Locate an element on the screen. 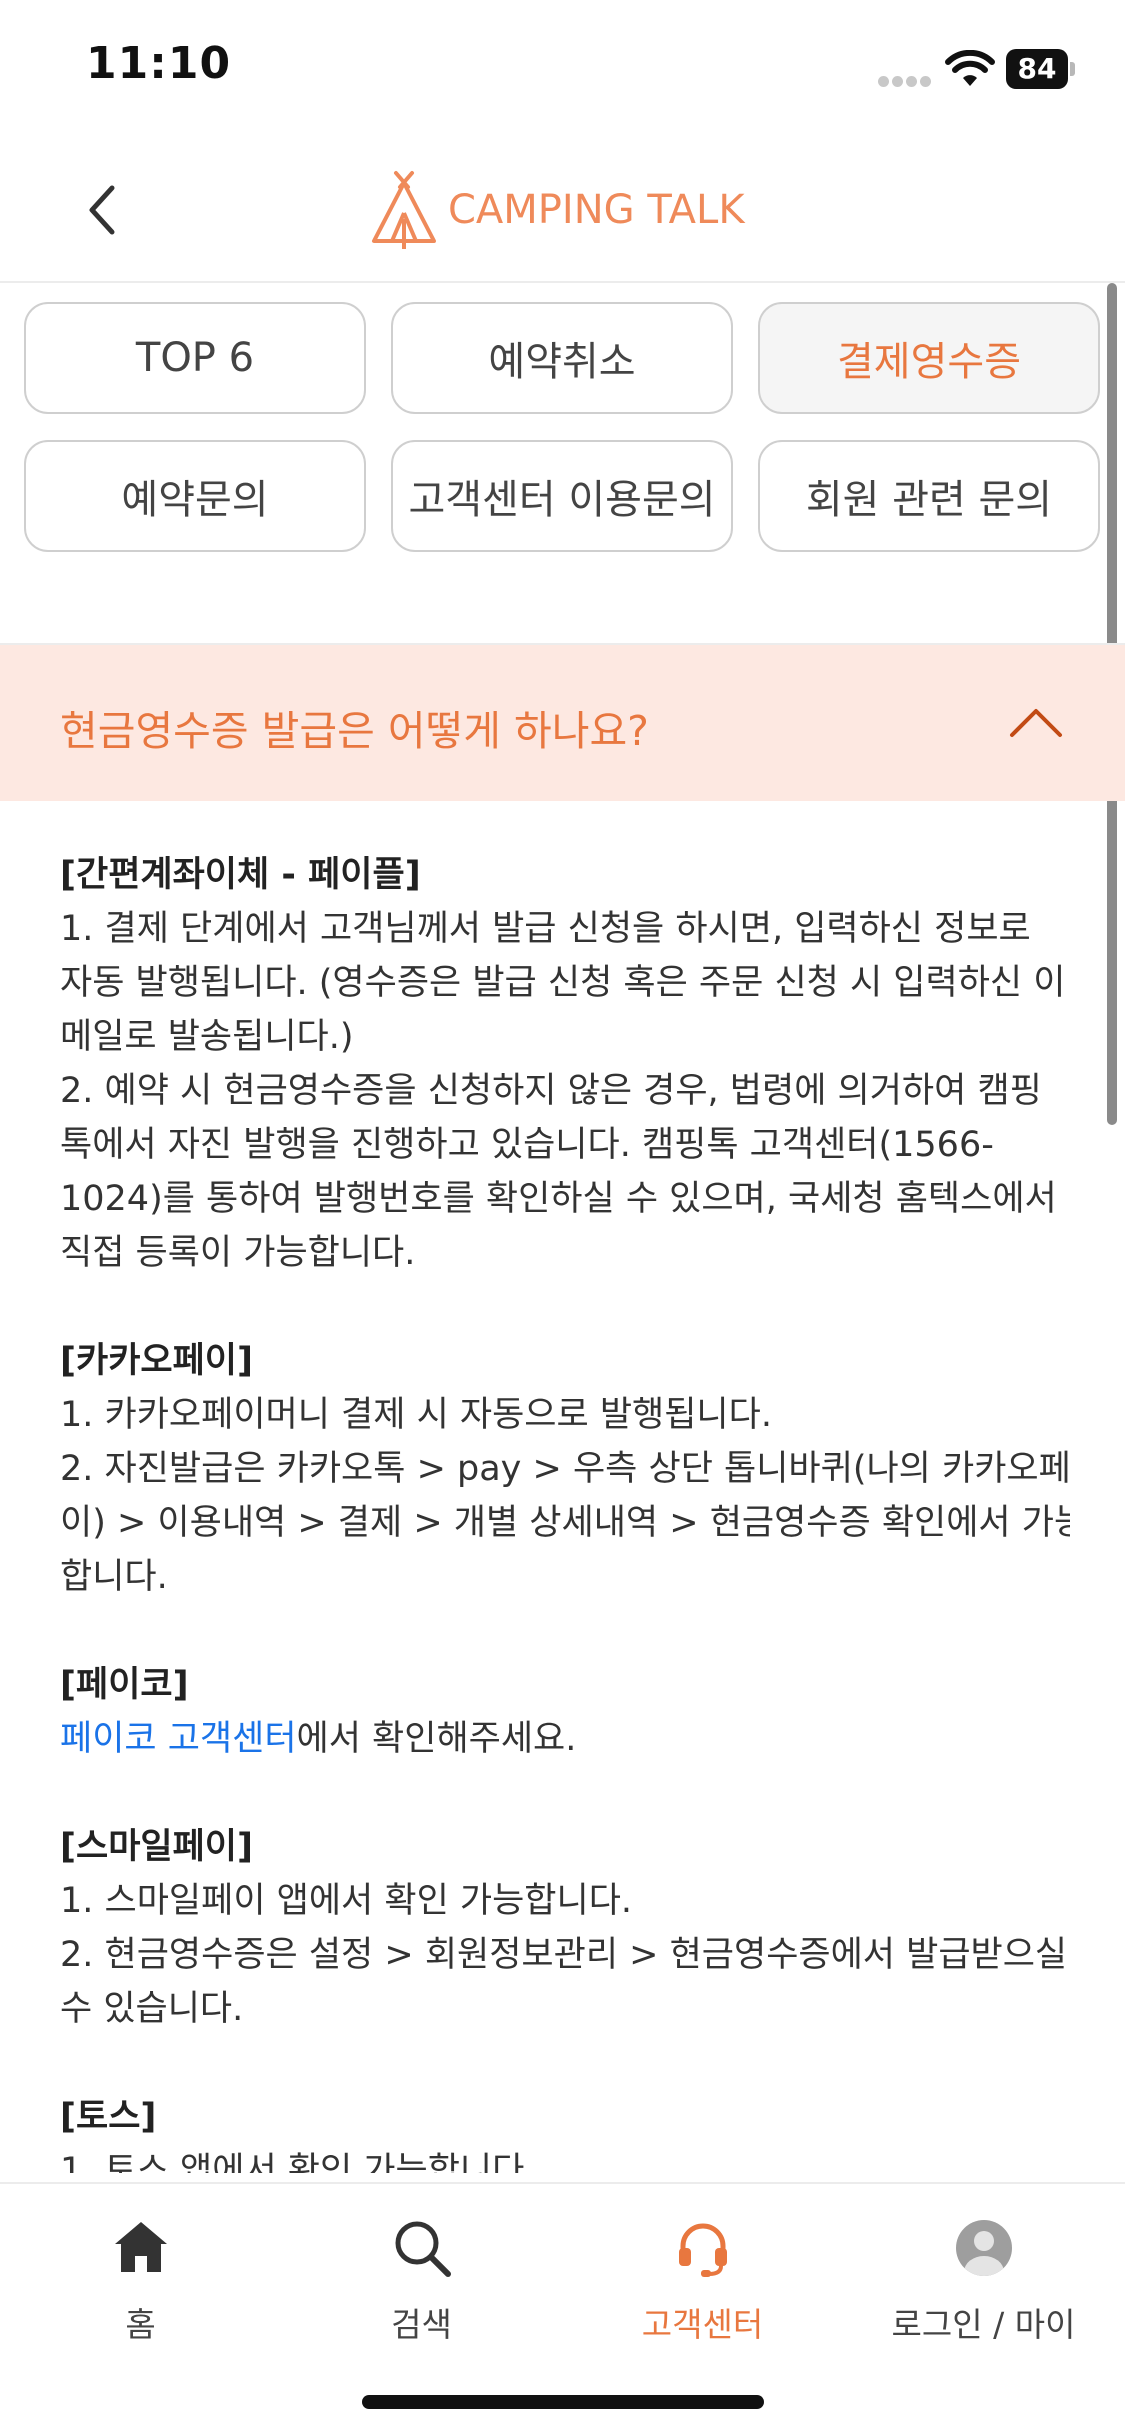 This screenshot has width=1125, height=2436. answer-line: 1. 스마일페이 앱에서 확인 가능합니다. is located at coordinates (346, 1901).